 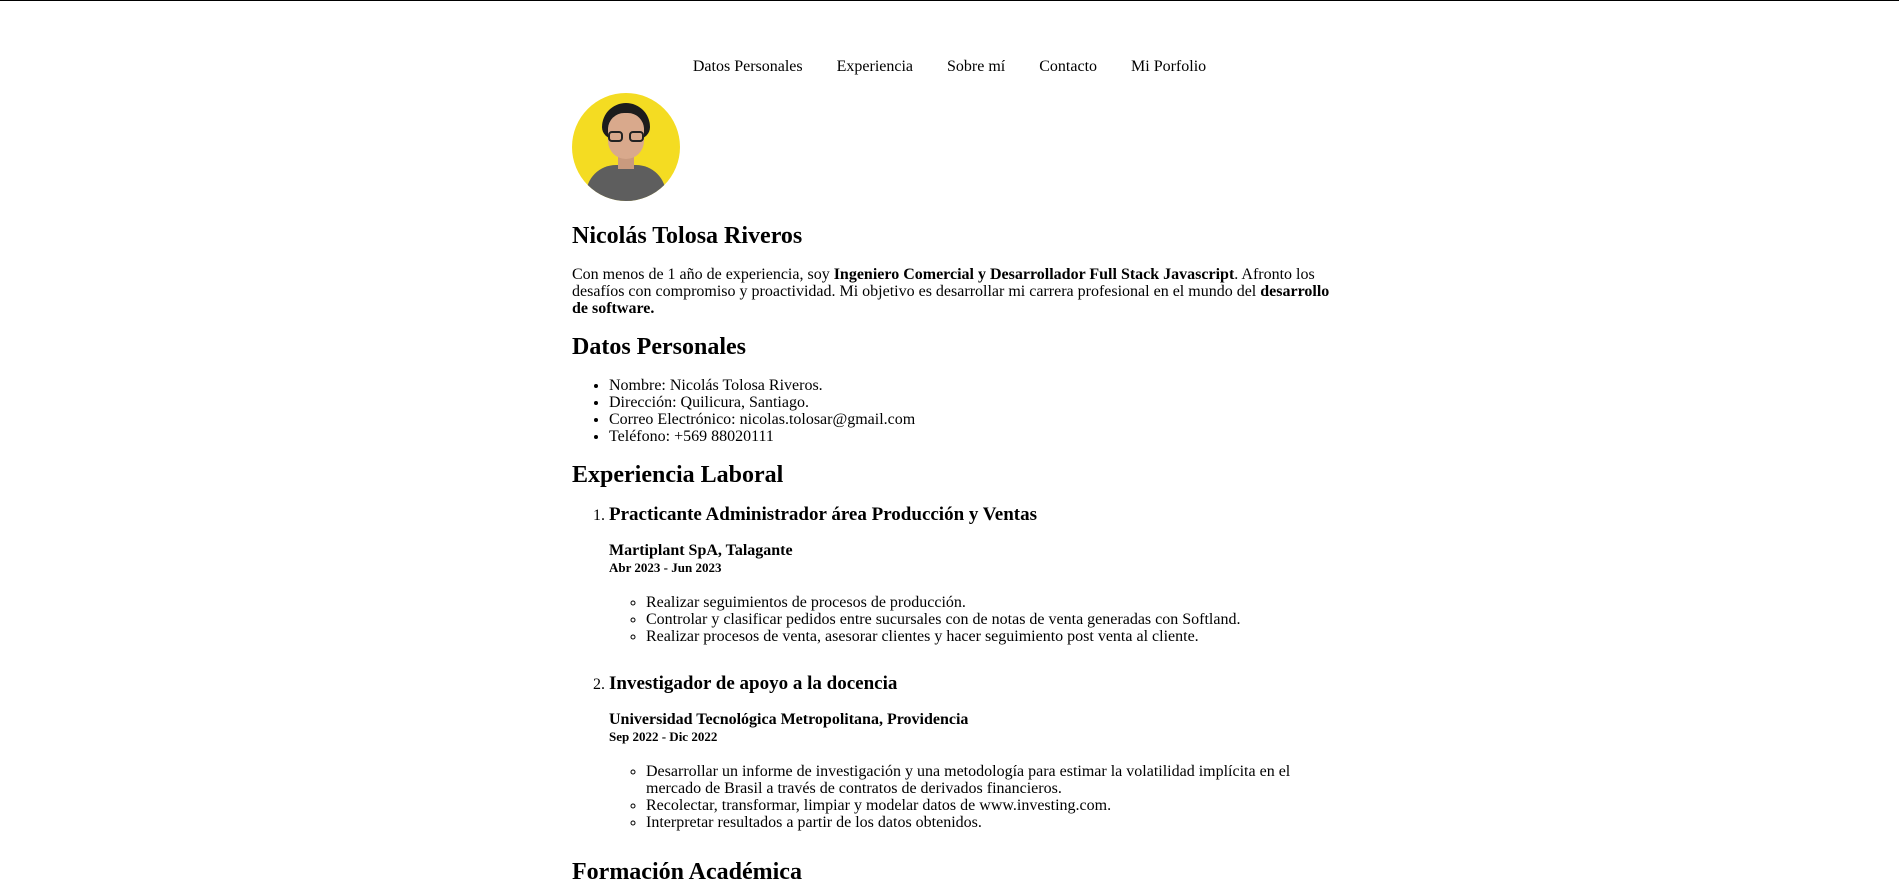 I want to click on intro-text-1: Con menos de 1 año de experiencia, soy, so click(x=703, y=275).